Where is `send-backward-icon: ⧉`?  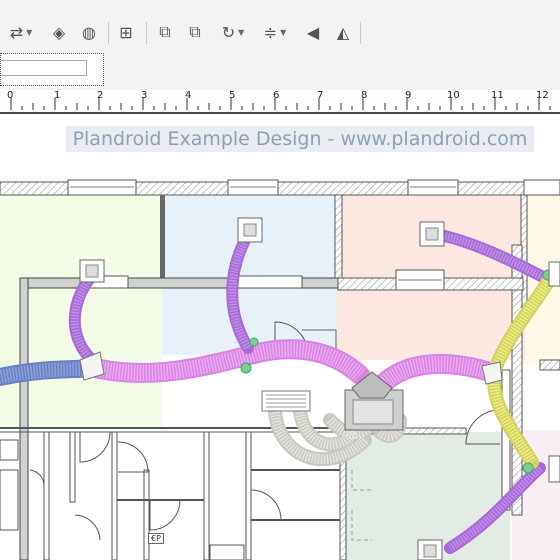
send-backward-icon: ⧉ is located at coordinates (195, 31).